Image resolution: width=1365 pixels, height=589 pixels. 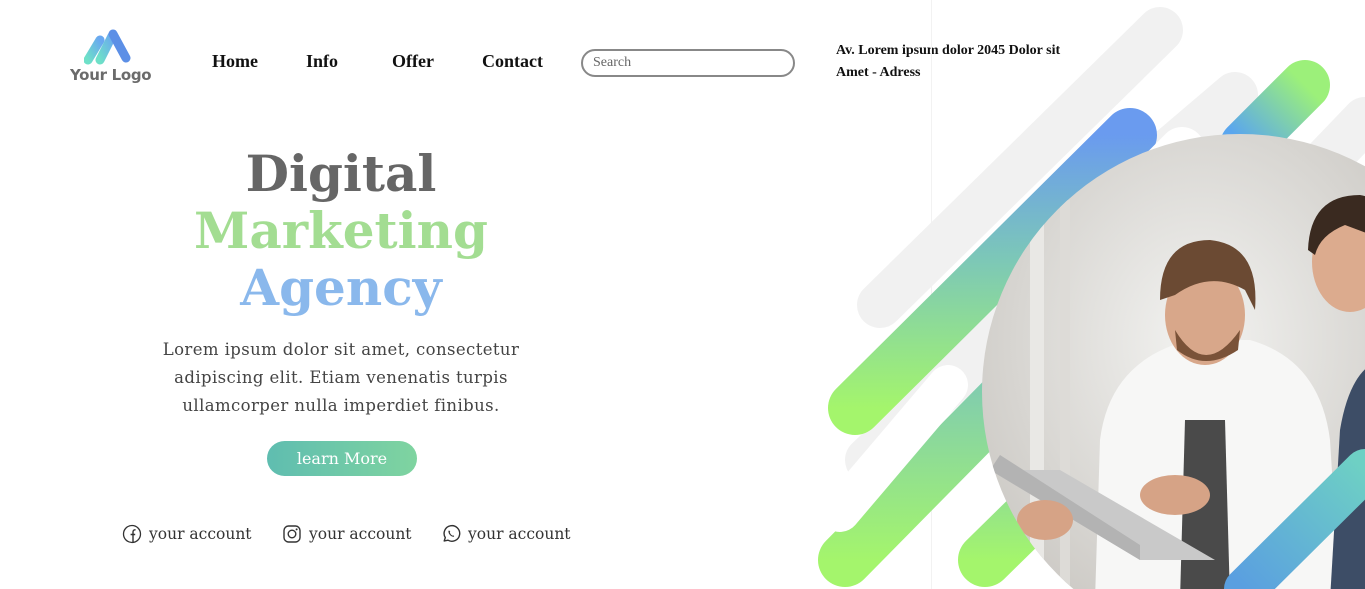 I want to click on social-whatsapp-link: your account, so click(x=506, y=534).